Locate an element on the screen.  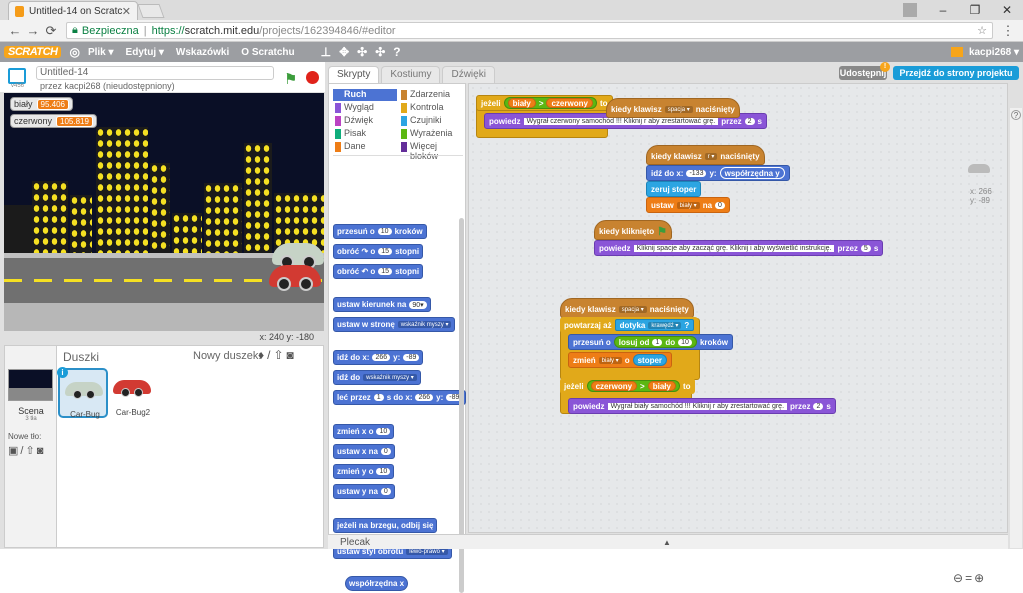
menu-edit: Edytuj ▾ is located at coordinates (145, 52).